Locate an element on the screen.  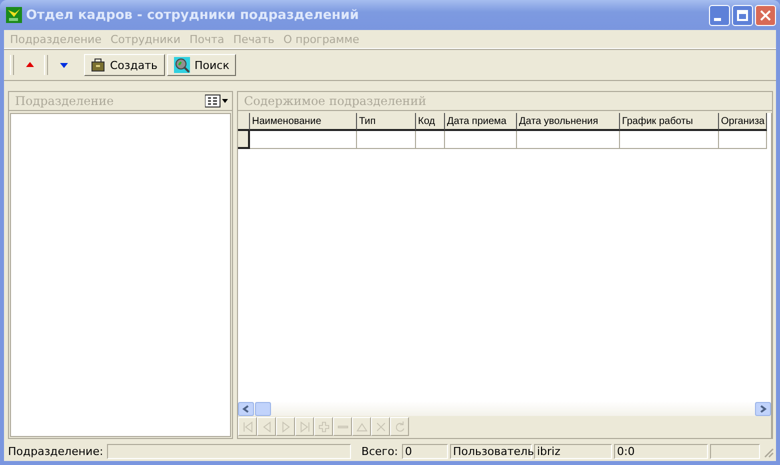
close-icon is located at coordinates (765, 15).